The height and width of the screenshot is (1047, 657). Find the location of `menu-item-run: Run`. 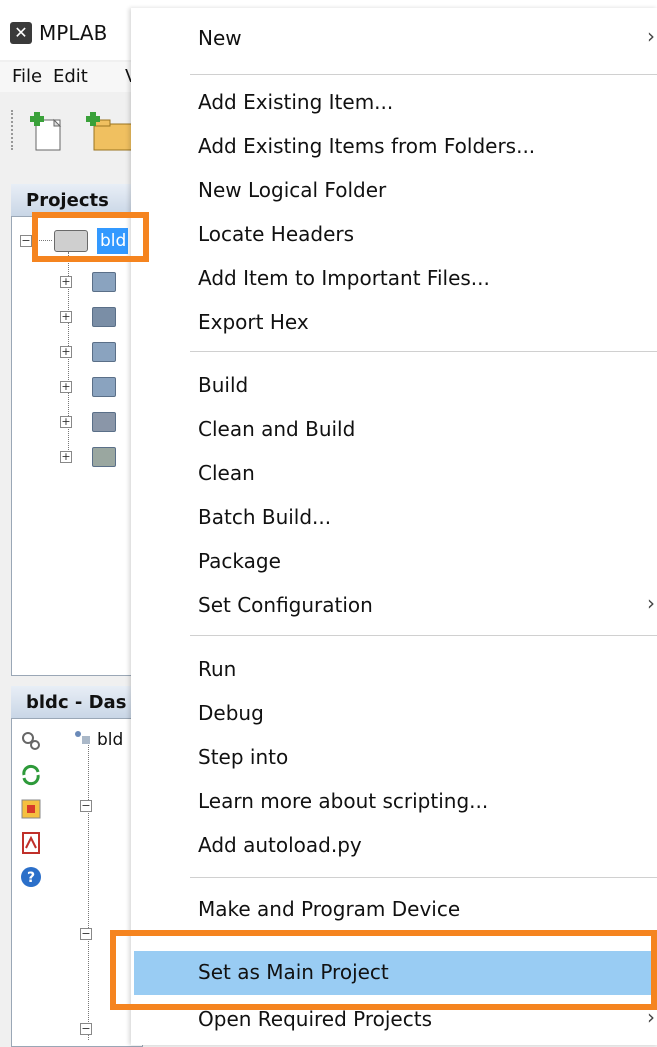

menu-item-run: Run is located at coordinates (217, 669).